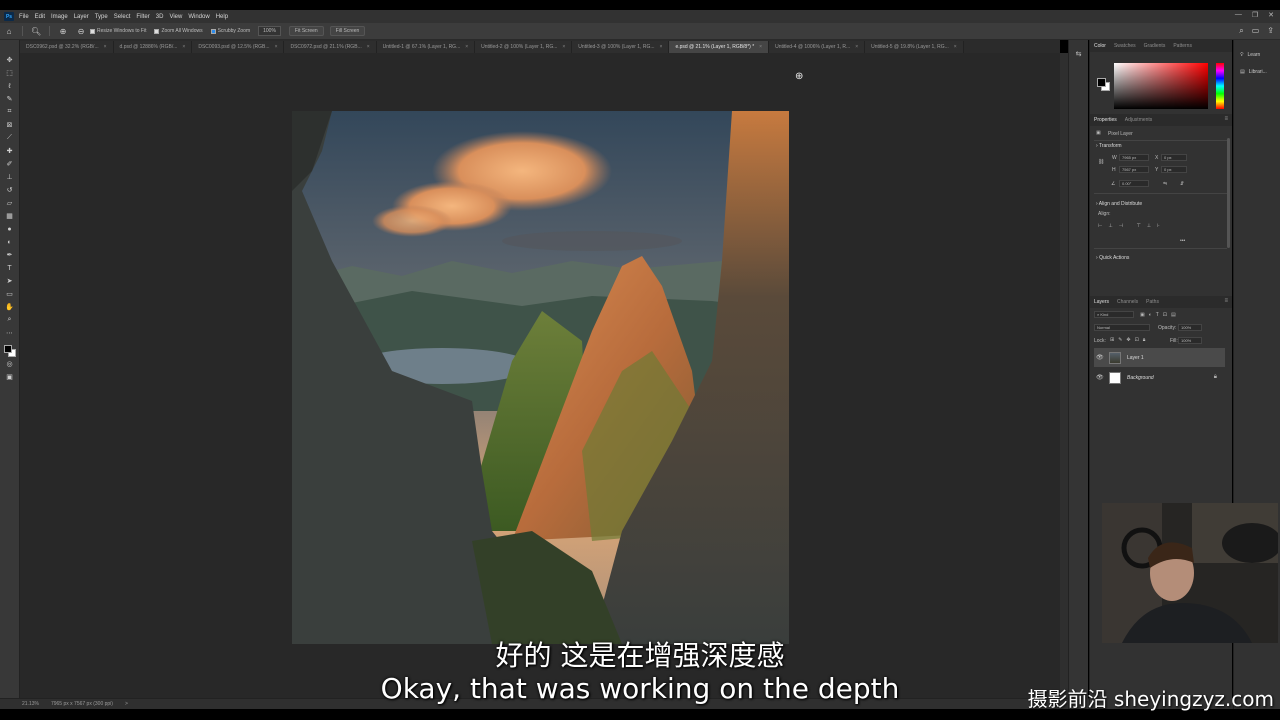 This screenshot has width=1280, height=720. Describe the element at coordinates (330, 47) in the screenshot. I see `doc-tab: DSC0972.psd @ 21.1% (RGB... ×` at that location.